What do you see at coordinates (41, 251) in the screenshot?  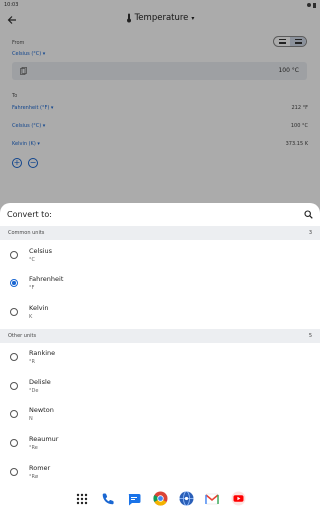 I see `unit-name: Celsius` at bounding box center [41, 251].